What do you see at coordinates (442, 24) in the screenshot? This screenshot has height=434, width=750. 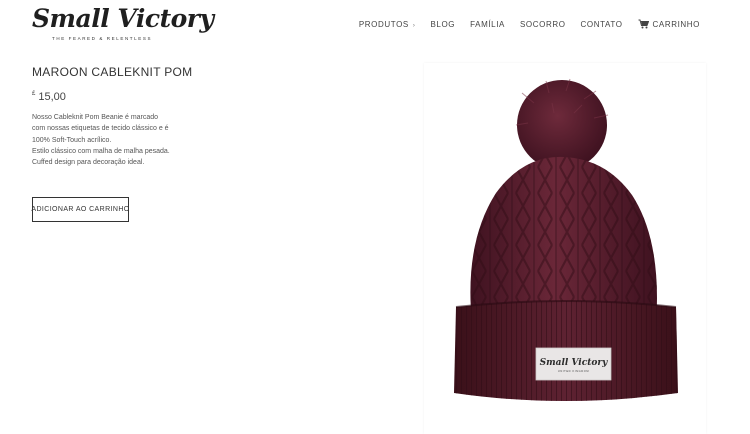 I see `nav-item-blog: BLOG` at bounding box center [442, 24].